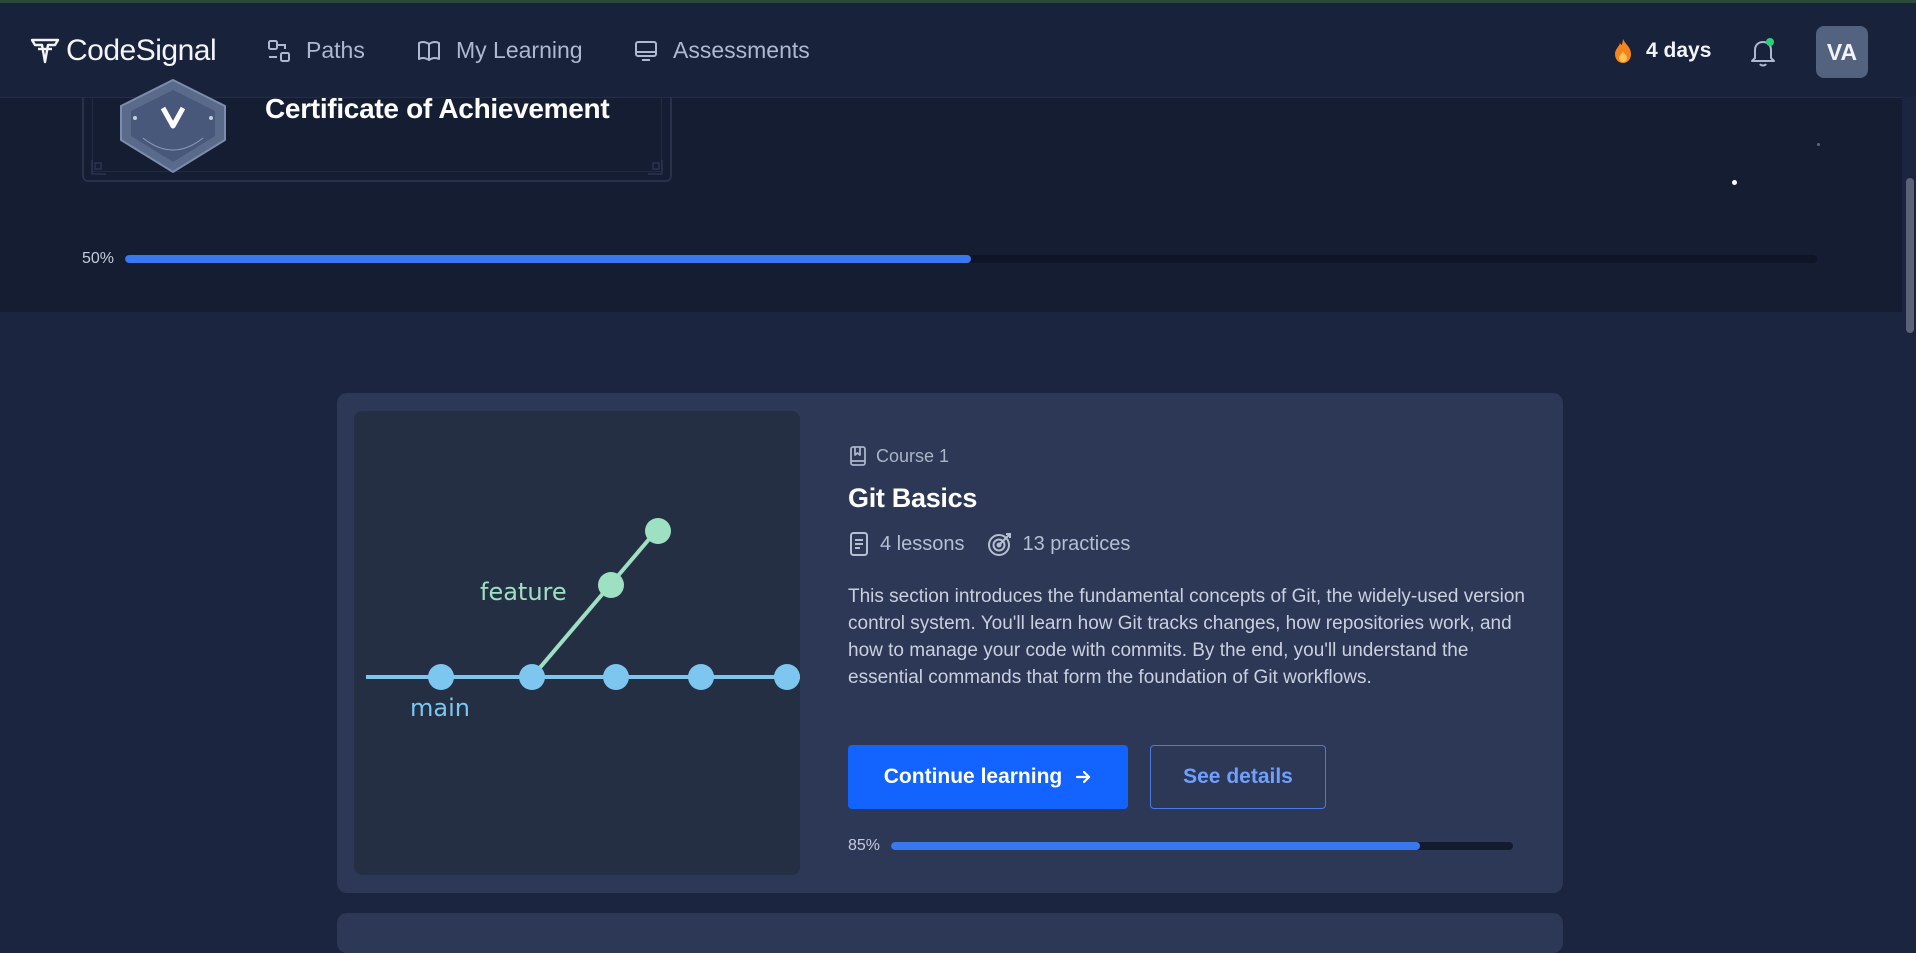  What do you see at coordinates (741, 50) in the screenshot?
I see `nav-assessments-label: Assessments` at bounding box center [741, 50].